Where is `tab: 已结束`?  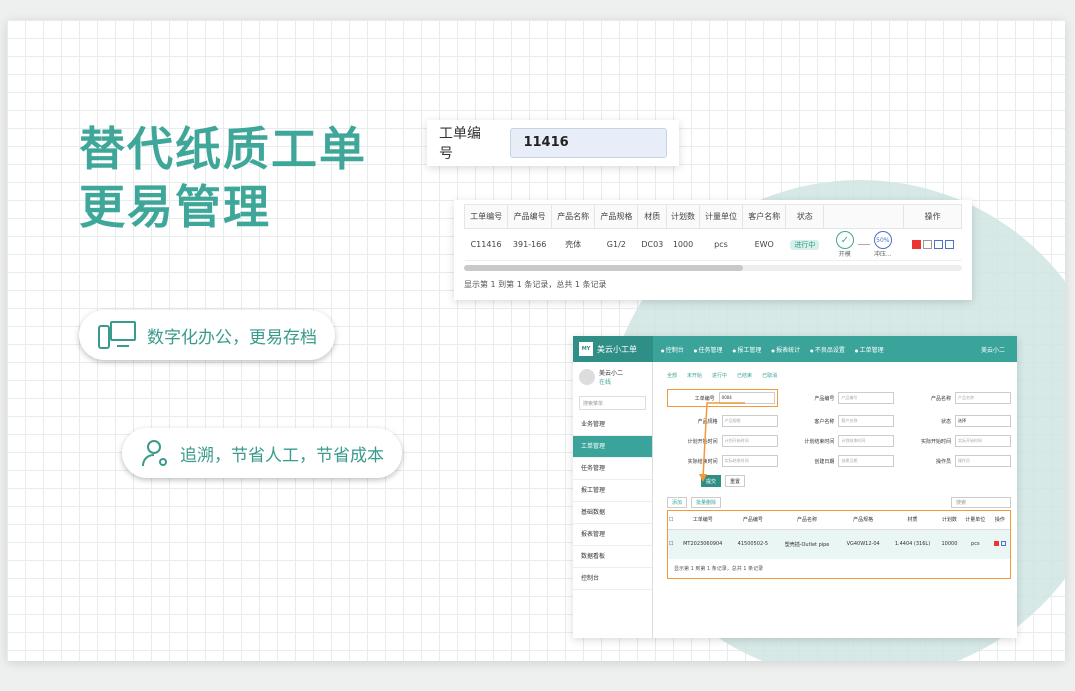
tab: 已结束 is located at coordinates (744, 375).